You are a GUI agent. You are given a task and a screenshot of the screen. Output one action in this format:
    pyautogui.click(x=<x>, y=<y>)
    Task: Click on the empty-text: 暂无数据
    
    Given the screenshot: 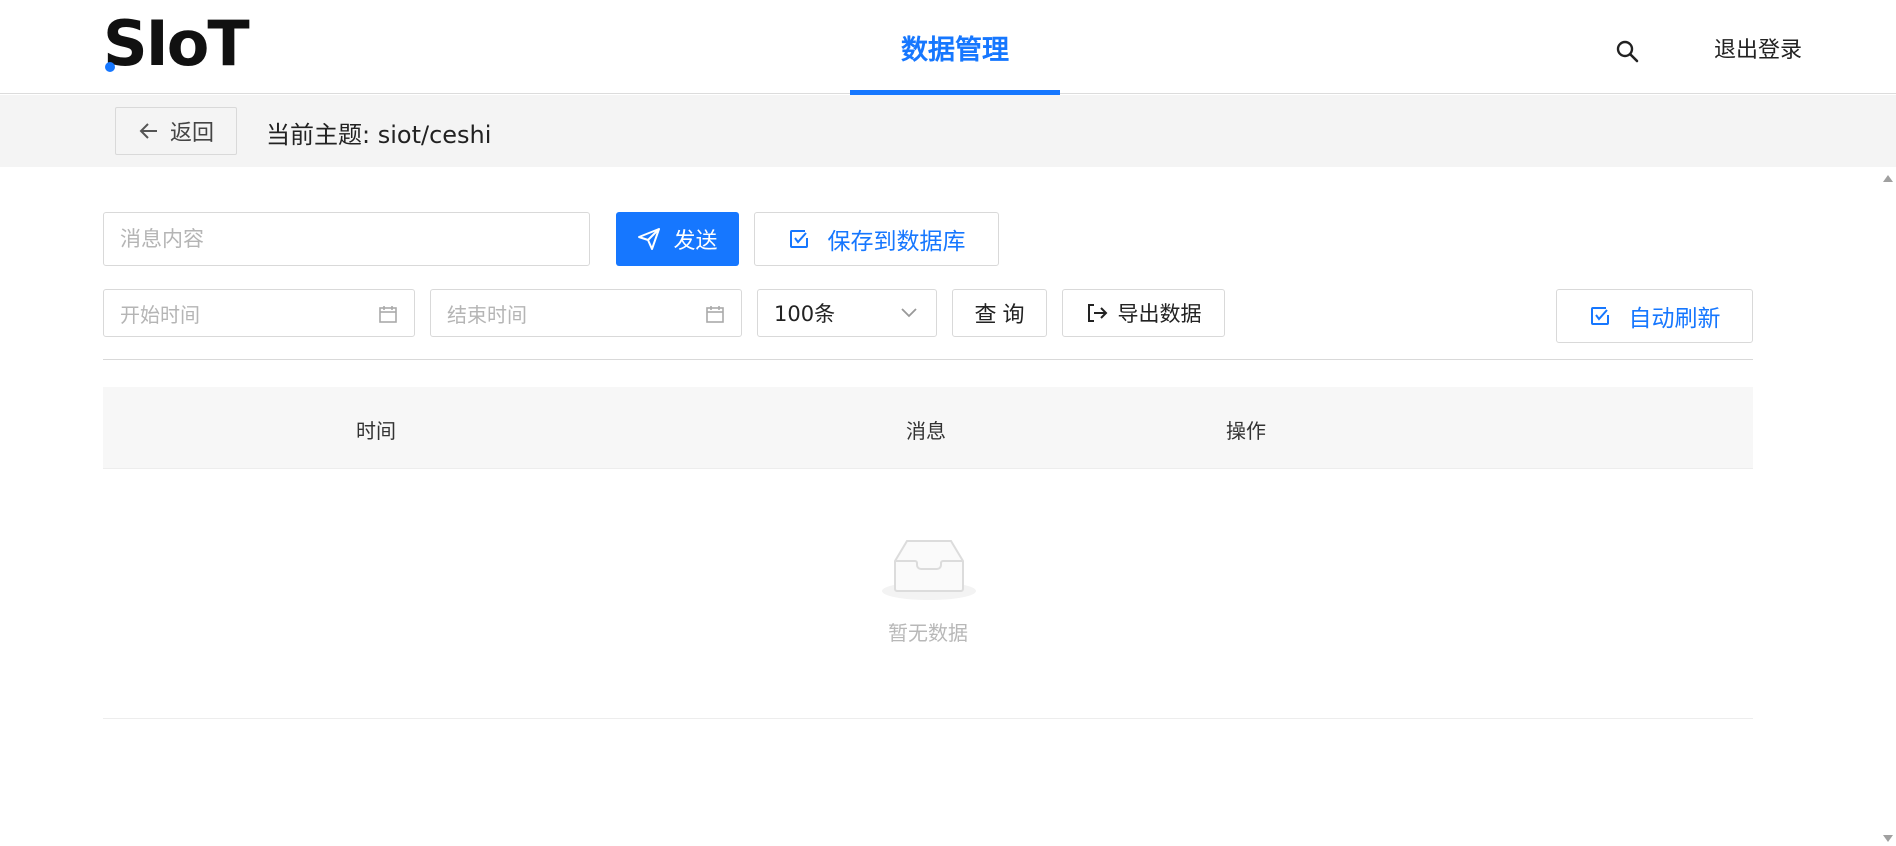 What is the action you would take?
    pyautogui.click(x=928, y=633)
    